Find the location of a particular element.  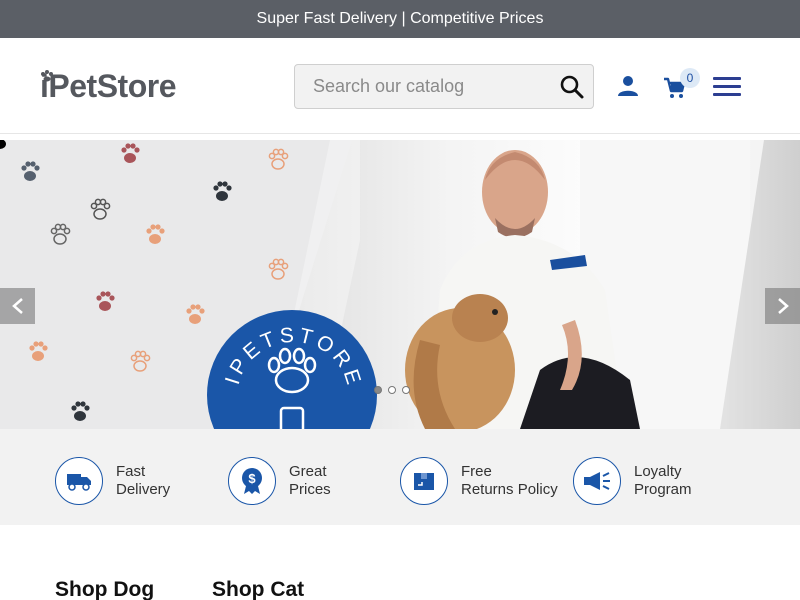

search-bar is located at coordinates (444, 86).